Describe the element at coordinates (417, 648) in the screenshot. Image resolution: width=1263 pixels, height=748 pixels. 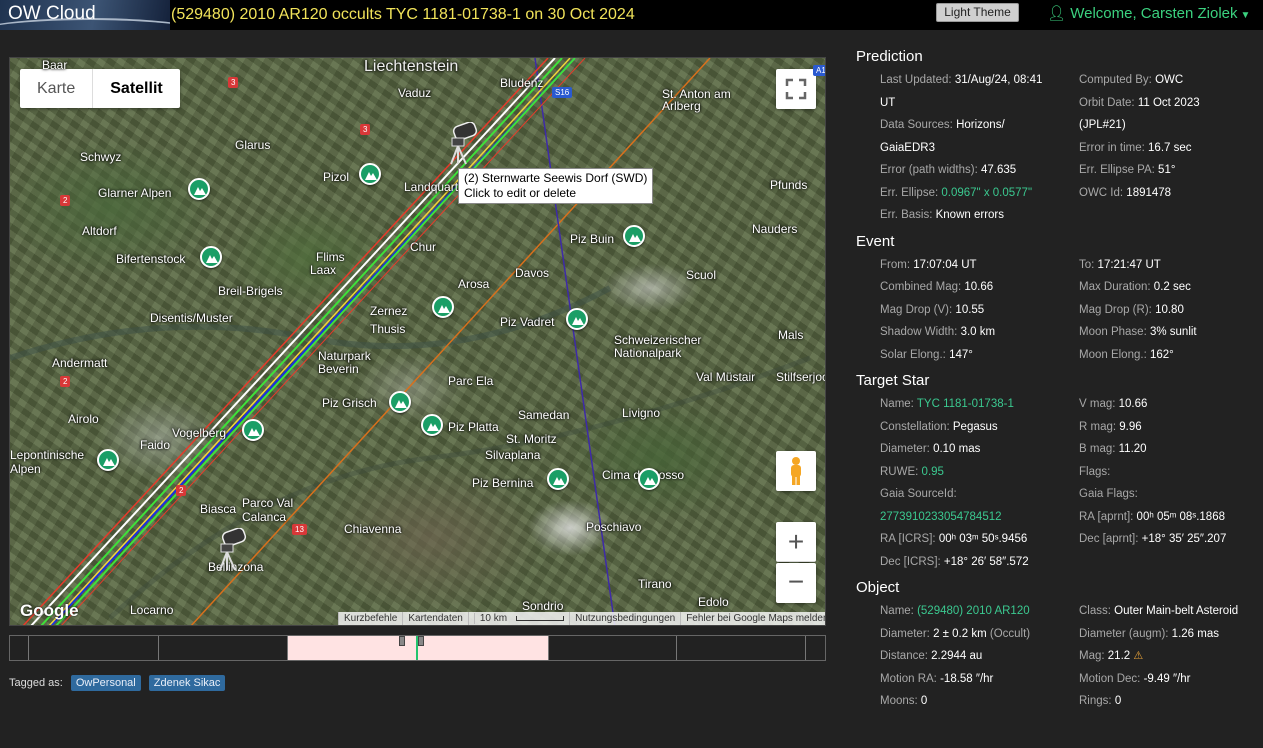
I see `event-timeline` at that location.